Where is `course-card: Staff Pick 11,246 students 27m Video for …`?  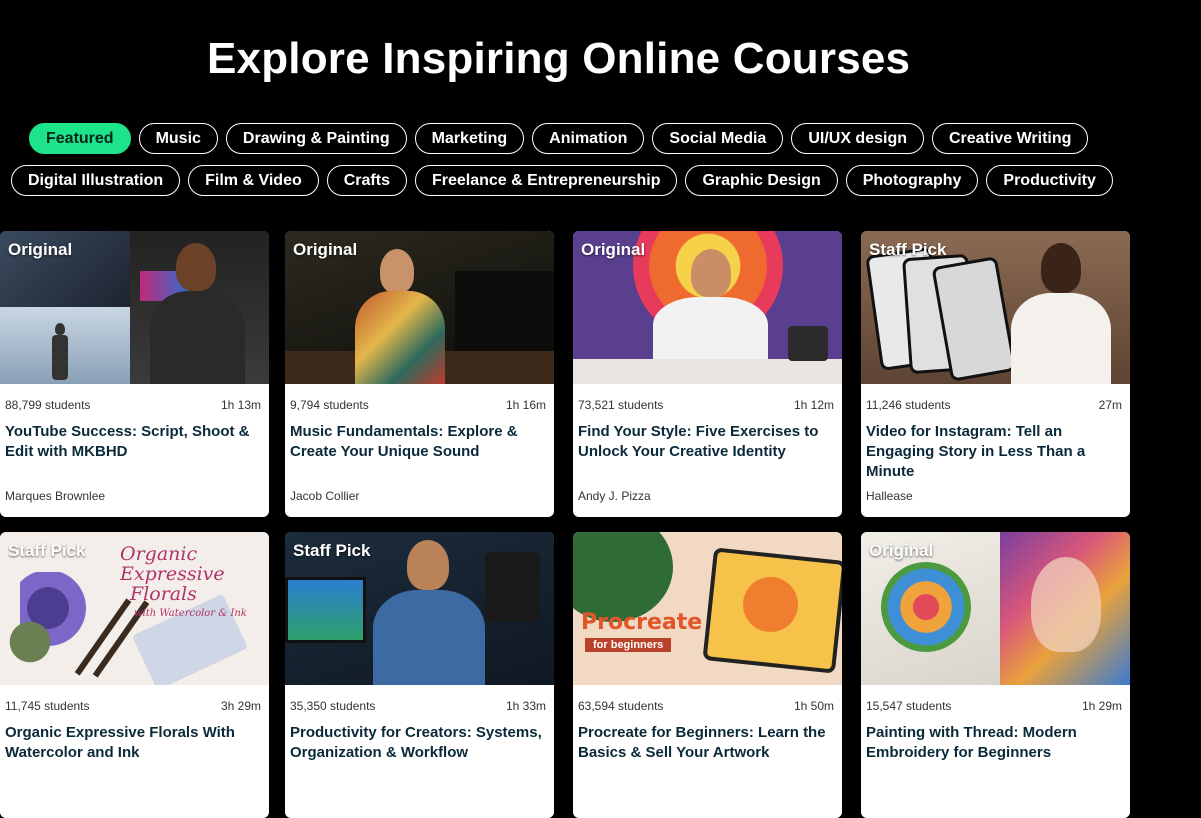
course-card: Staff Pick 11,246 students 27m Video for … is located at coordinates (995, 374).